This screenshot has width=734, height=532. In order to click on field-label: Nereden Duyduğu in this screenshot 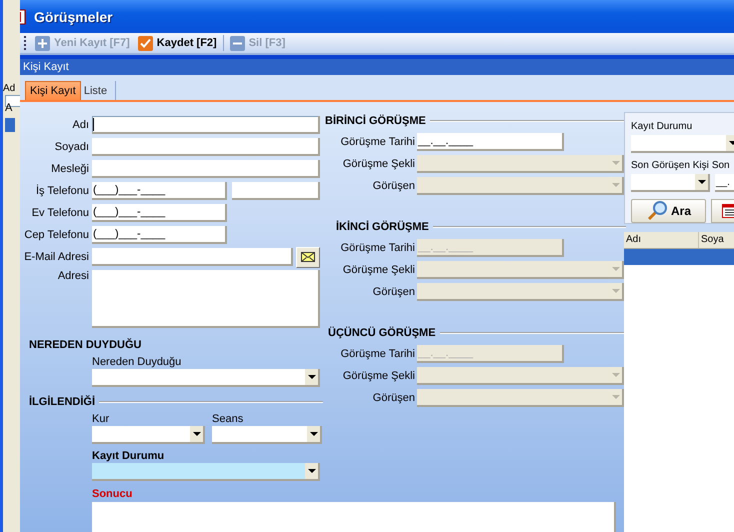, I will do `click(137, 362)`.